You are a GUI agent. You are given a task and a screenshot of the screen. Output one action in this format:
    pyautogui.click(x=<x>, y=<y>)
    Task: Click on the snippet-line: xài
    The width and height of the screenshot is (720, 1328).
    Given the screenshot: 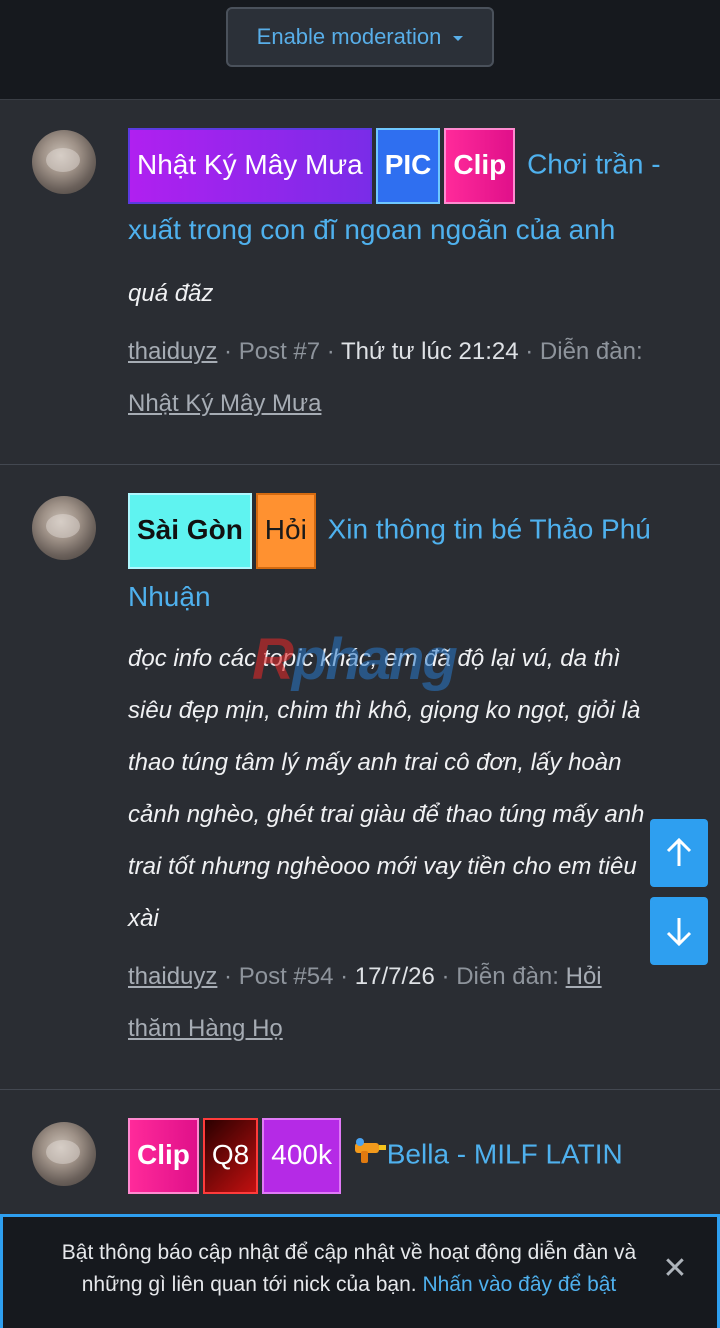 What is the action you would take?
    pyautogui.click(x=143, y=918)
    